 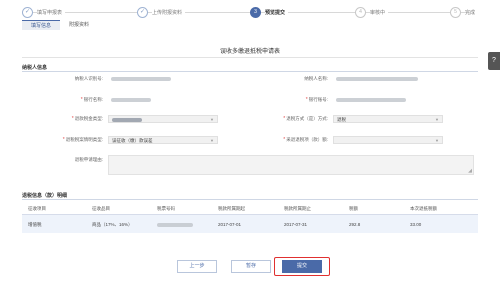 I want to click on account-label-wrap: * 银行账号:, so click(x=299, y=100).